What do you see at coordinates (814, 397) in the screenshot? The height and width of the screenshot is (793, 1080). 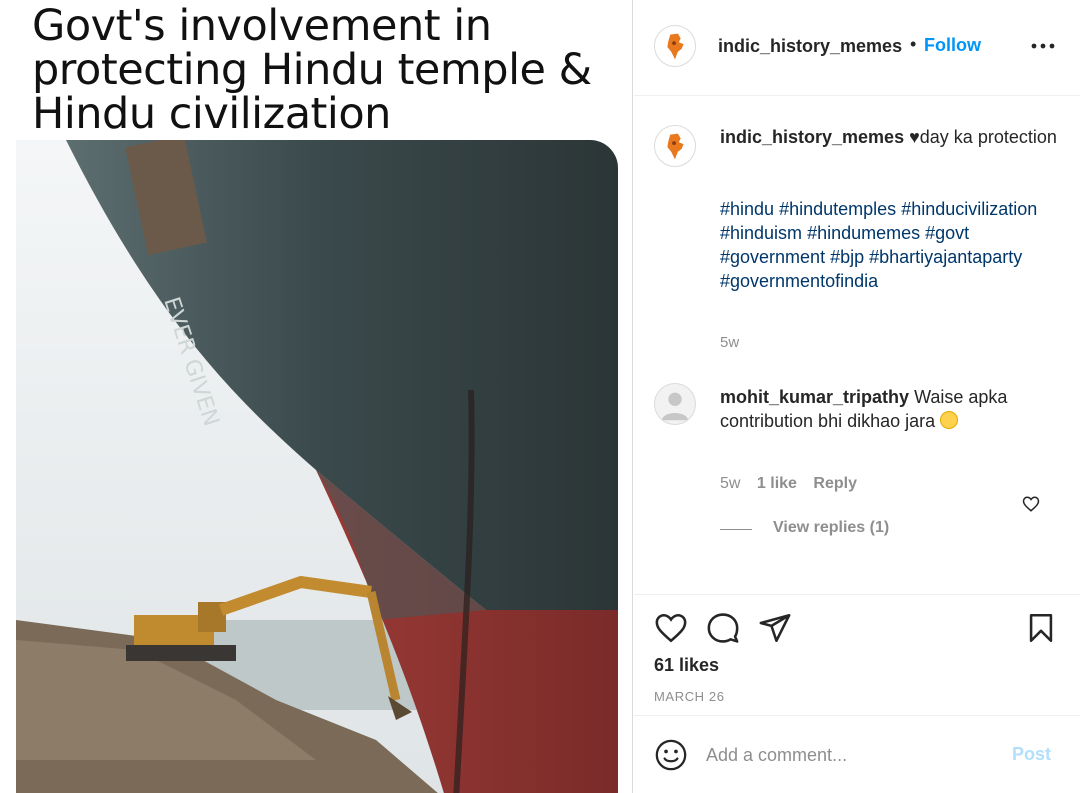 I see `comment-username: mohit_kumar_tripathy` at bounding box center [814, 397].